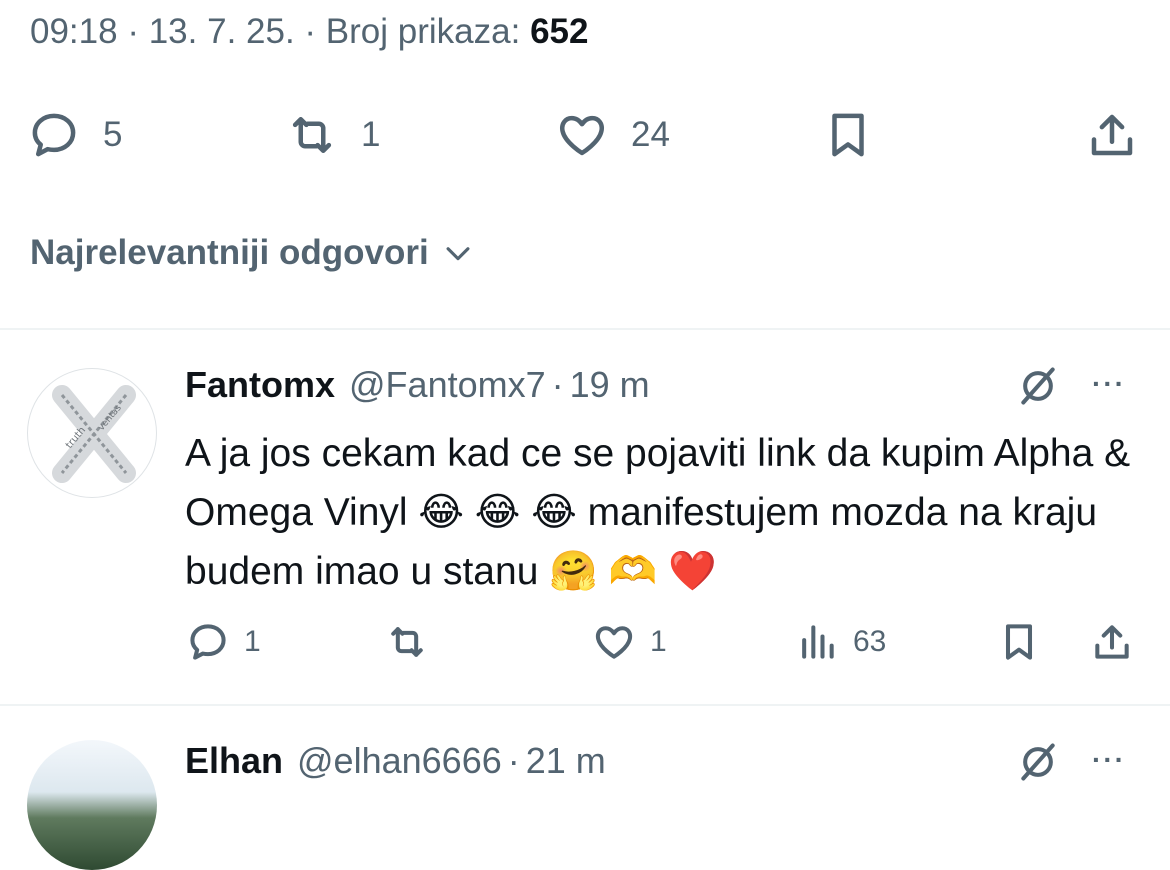  What do you see at coordinates (371, 134) in the screenshot?
I see `repost-count: 1` at bounding box center [371, 134].